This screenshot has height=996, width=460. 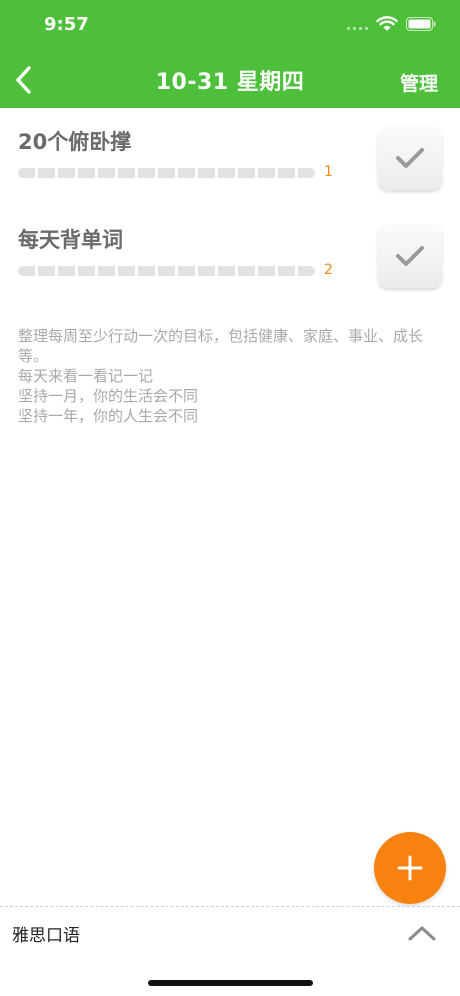 What do you see at coordinates (357, 24) in the screenshot?
I see `signal-icon` at bounding box center [357, 24].